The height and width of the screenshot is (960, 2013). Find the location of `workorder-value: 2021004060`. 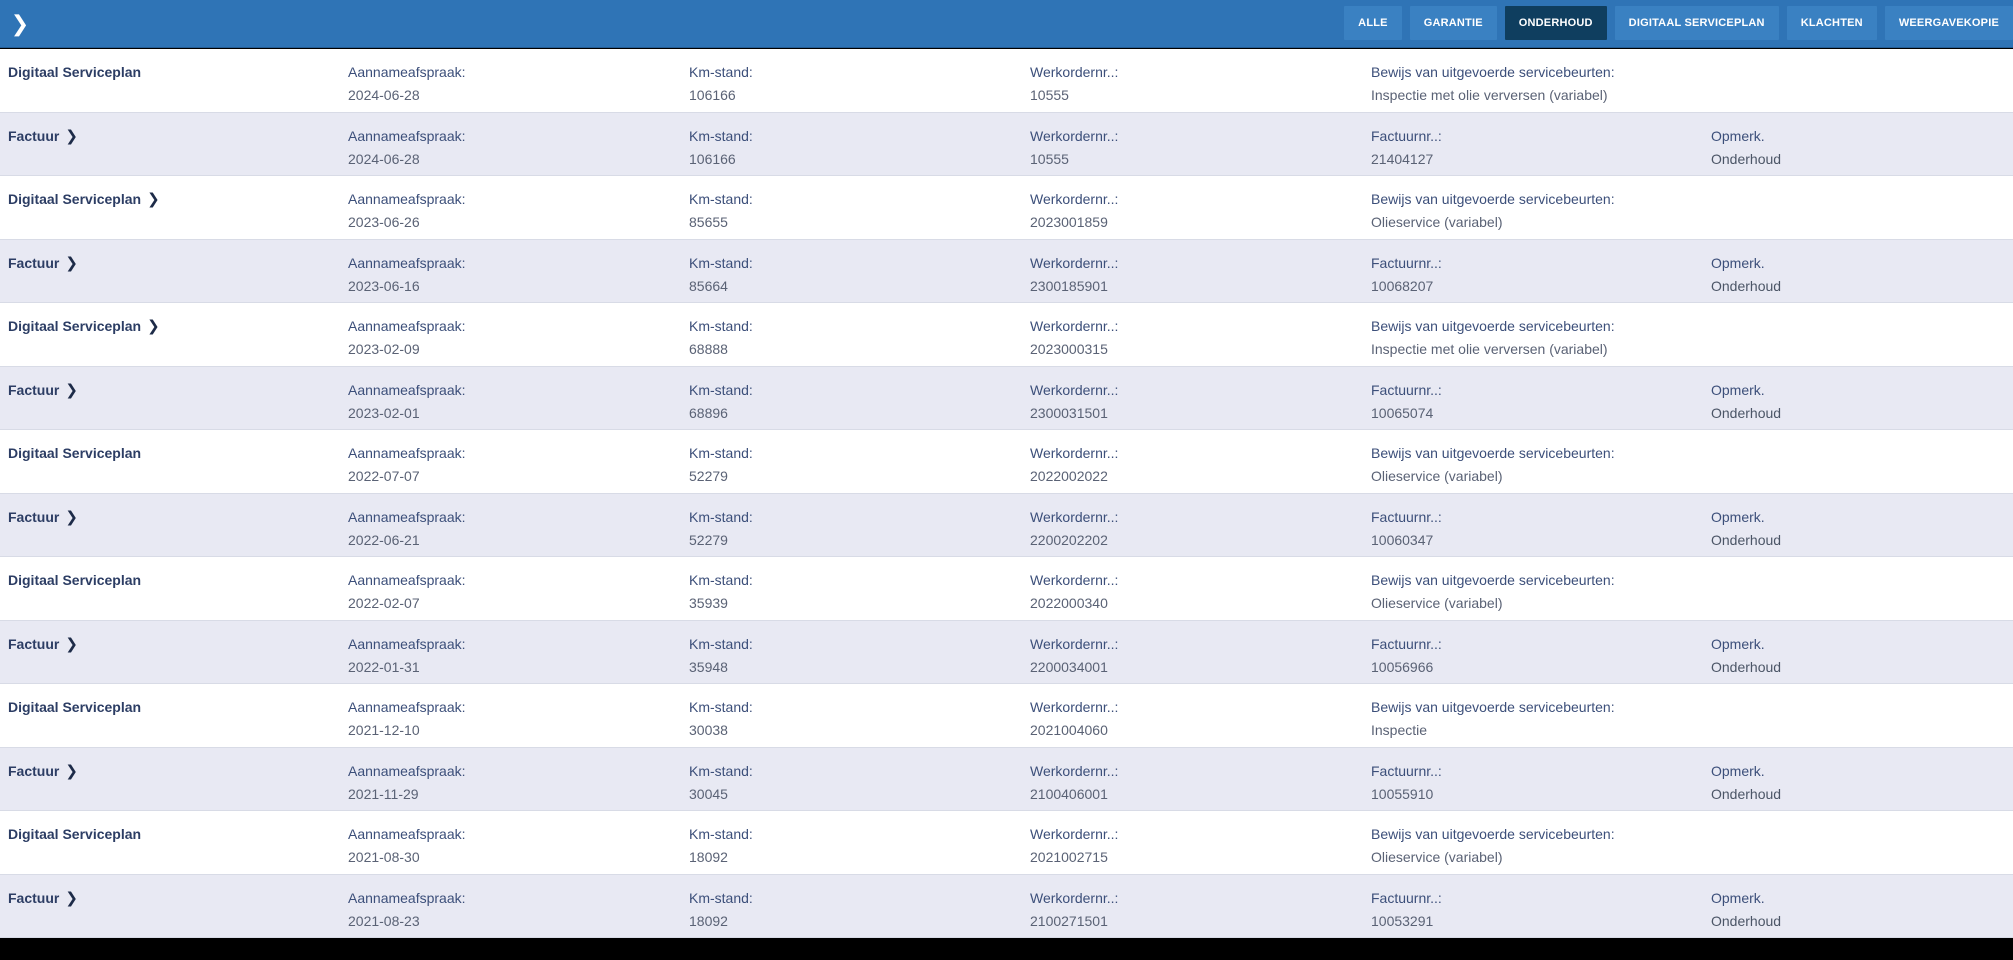

workorder-value: 2021004060 is located at coordinates (1069, 730).